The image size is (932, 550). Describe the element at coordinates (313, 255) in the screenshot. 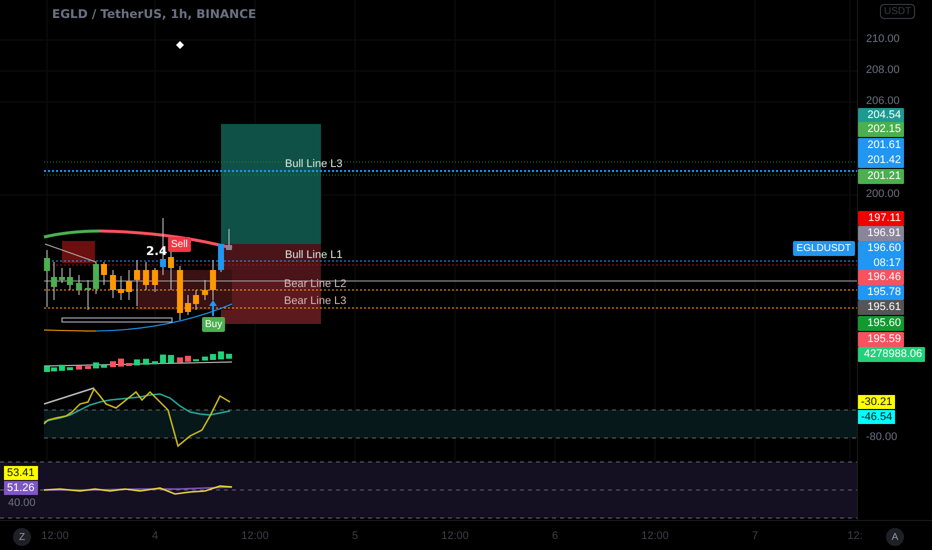

I see `line-label: Bull Line L1` at that location.